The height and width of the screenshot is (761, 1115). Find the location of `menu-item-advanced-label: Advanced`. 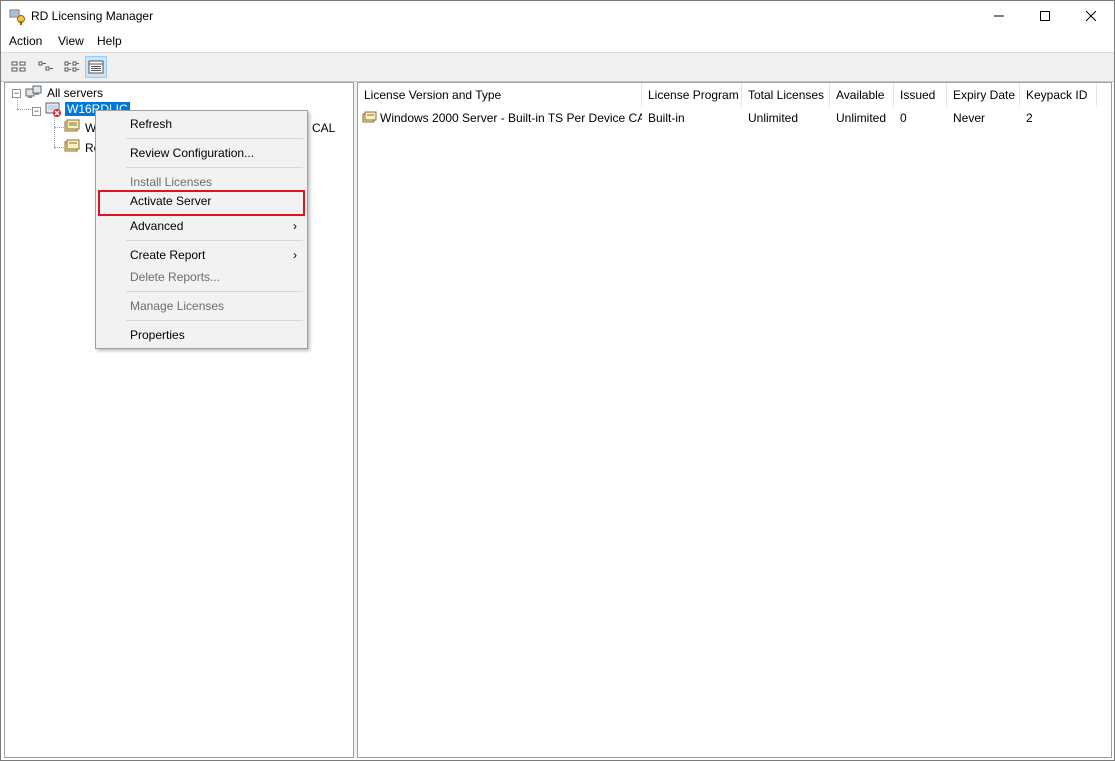

menu-item-advanced-label: Advanced is located at coordinates (157, 226).